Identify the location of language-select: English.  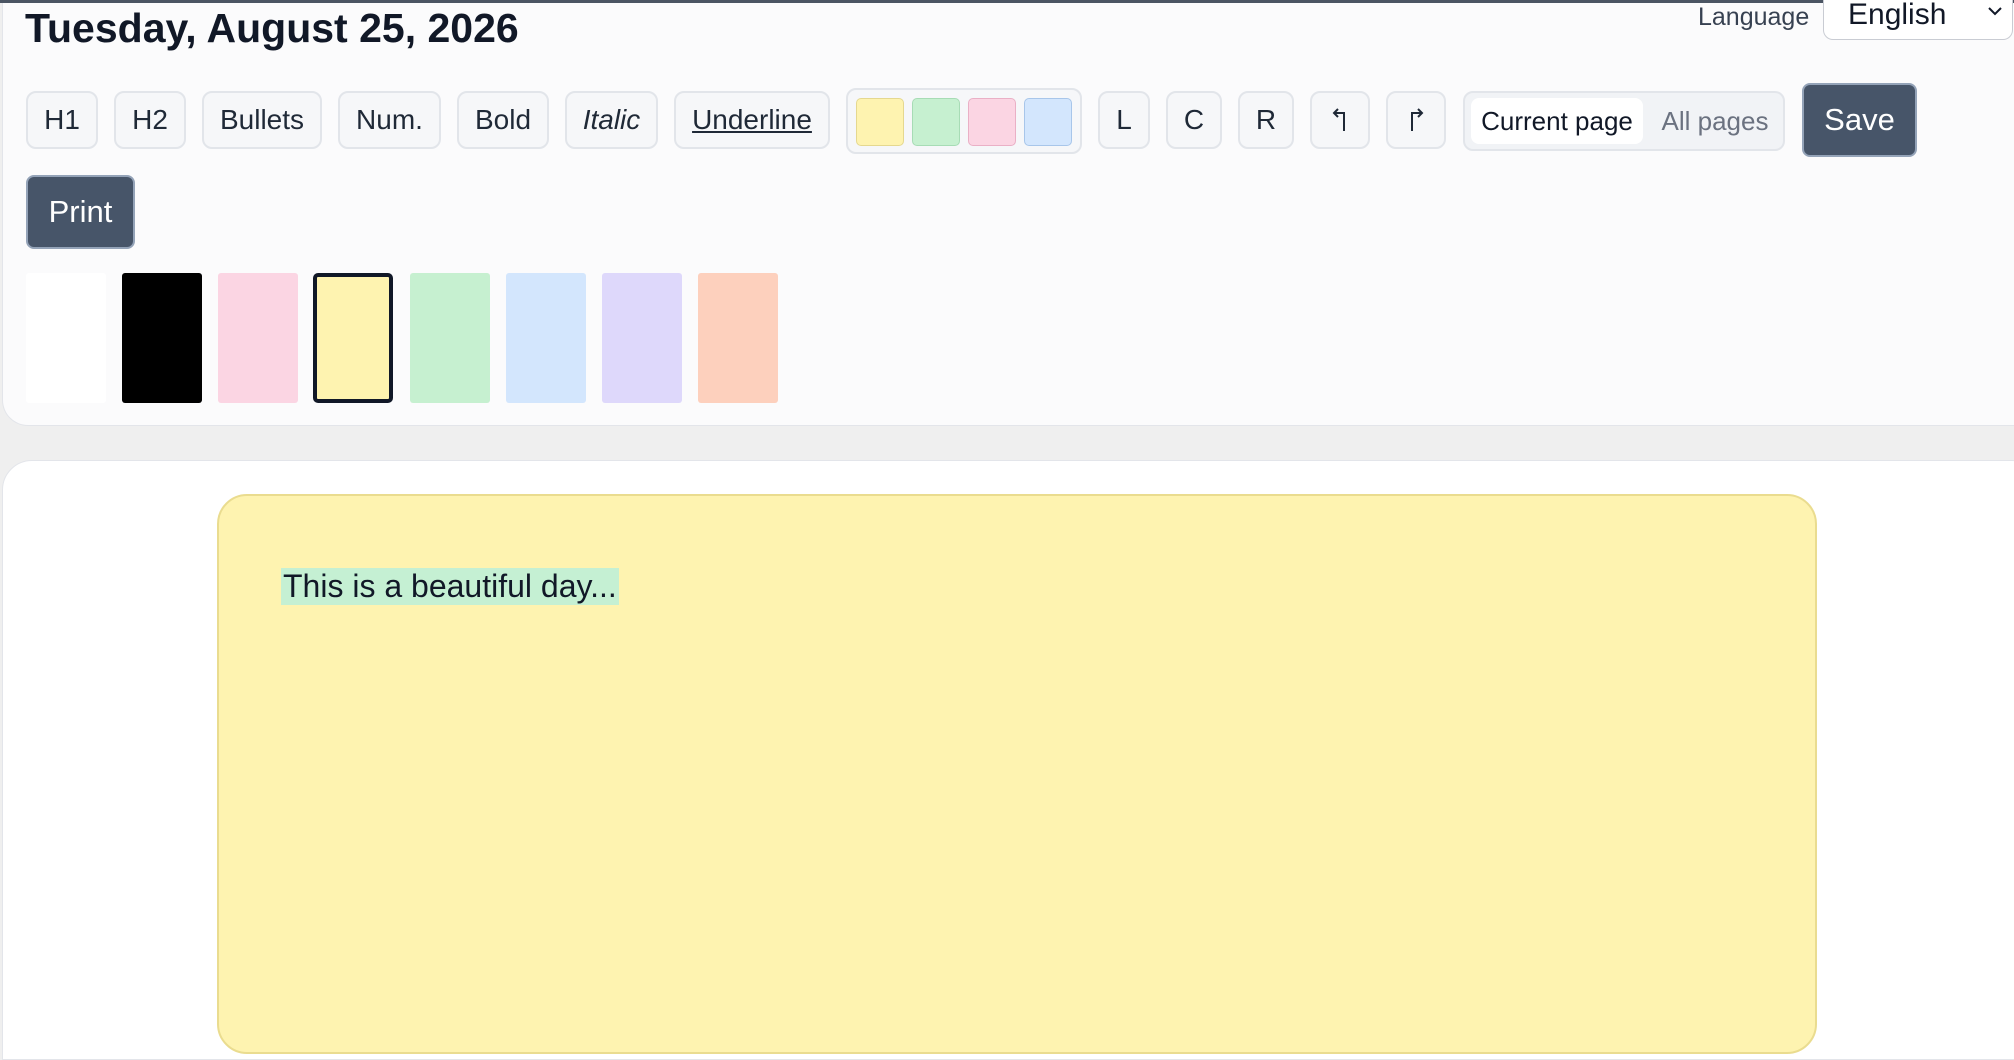
(1918, 20).